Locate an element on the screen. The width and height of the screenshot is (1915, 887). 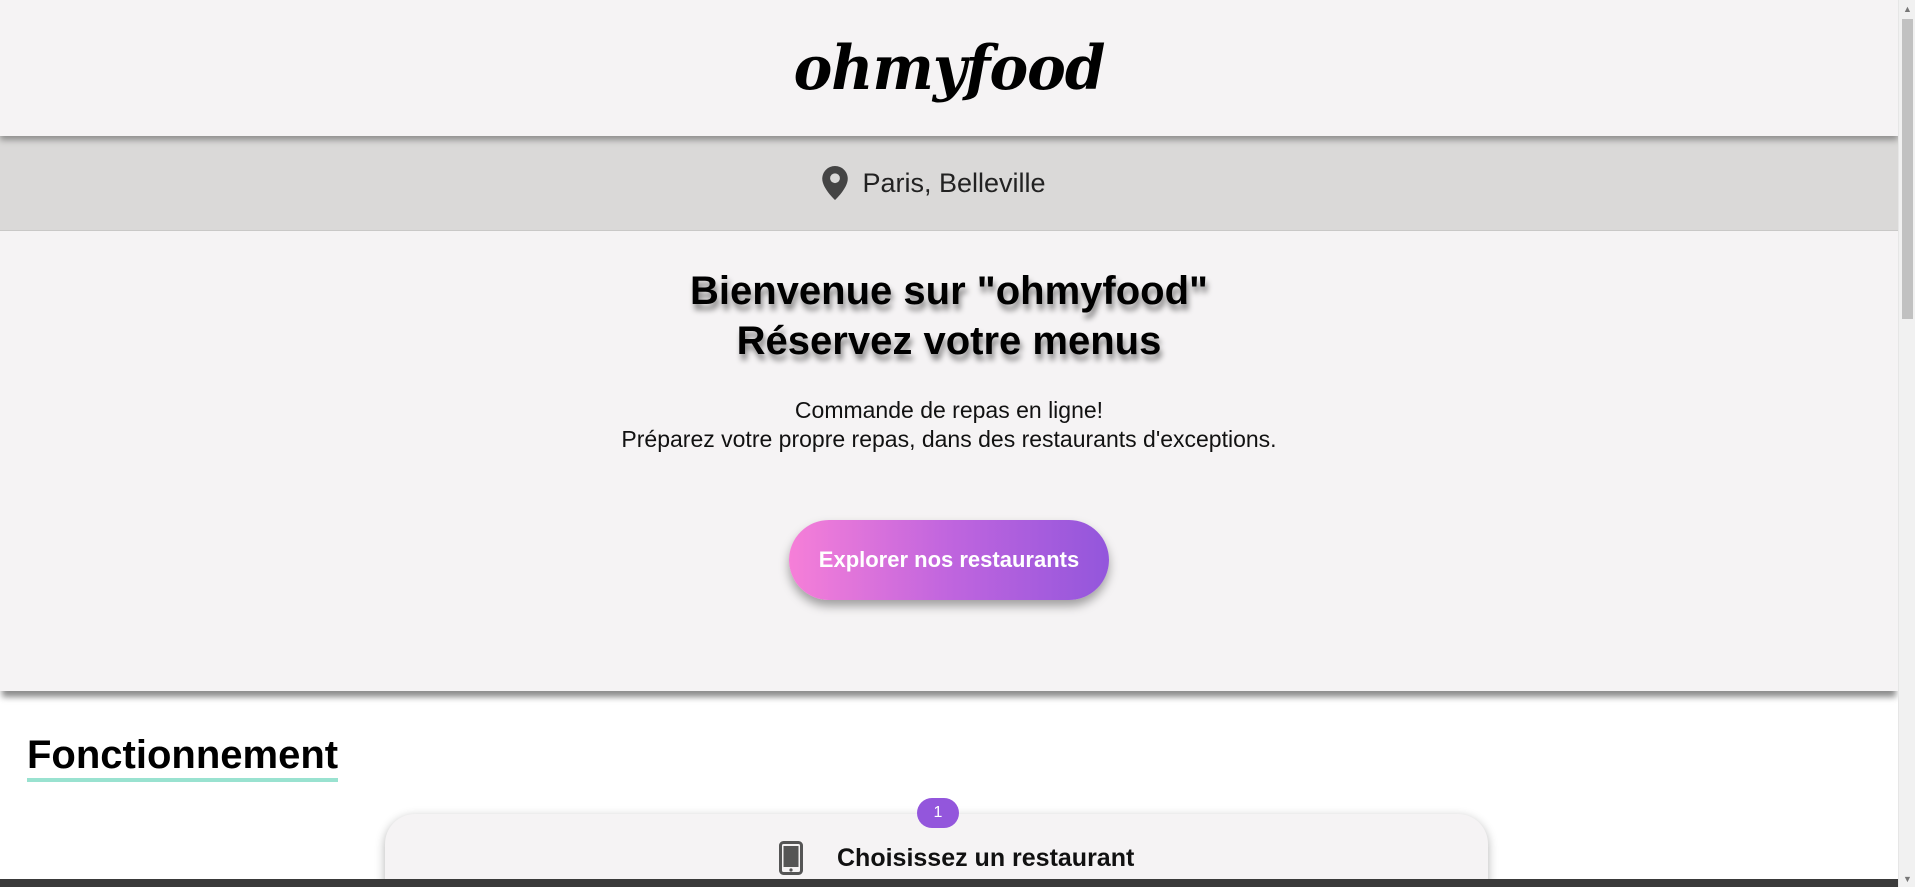
explore-restaurants-button: Explorer nos restaurants is located at coordinates (949, 560).